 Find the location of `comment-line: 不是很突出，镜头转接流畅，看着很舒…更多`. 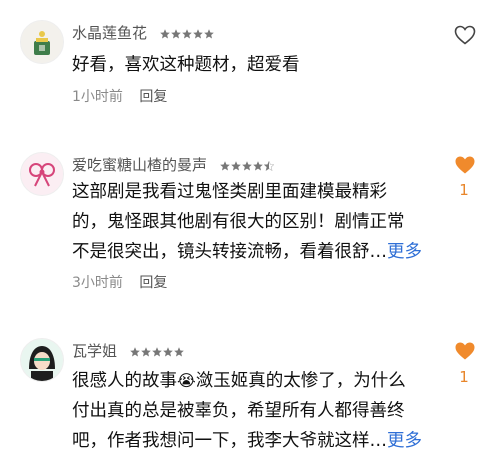

comment-line: 不是很突出，镜头转接流畅，看着很舒…更多 is located at coordinates (262, 252).